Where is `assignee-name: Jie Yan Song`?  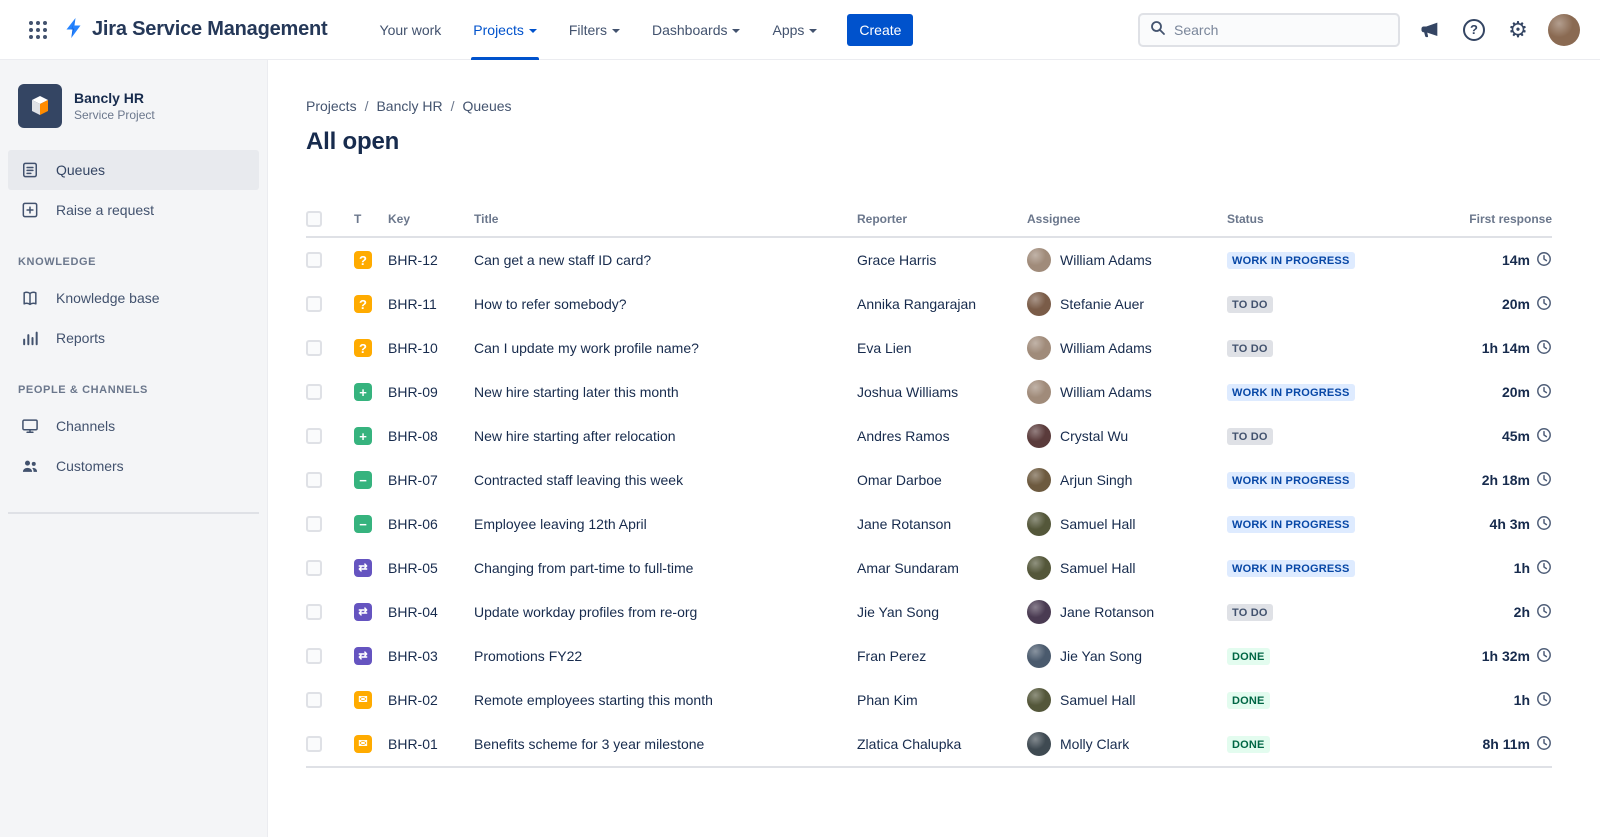
assignee-name: Jie Yan Song is located at coordinates (1101, 656).